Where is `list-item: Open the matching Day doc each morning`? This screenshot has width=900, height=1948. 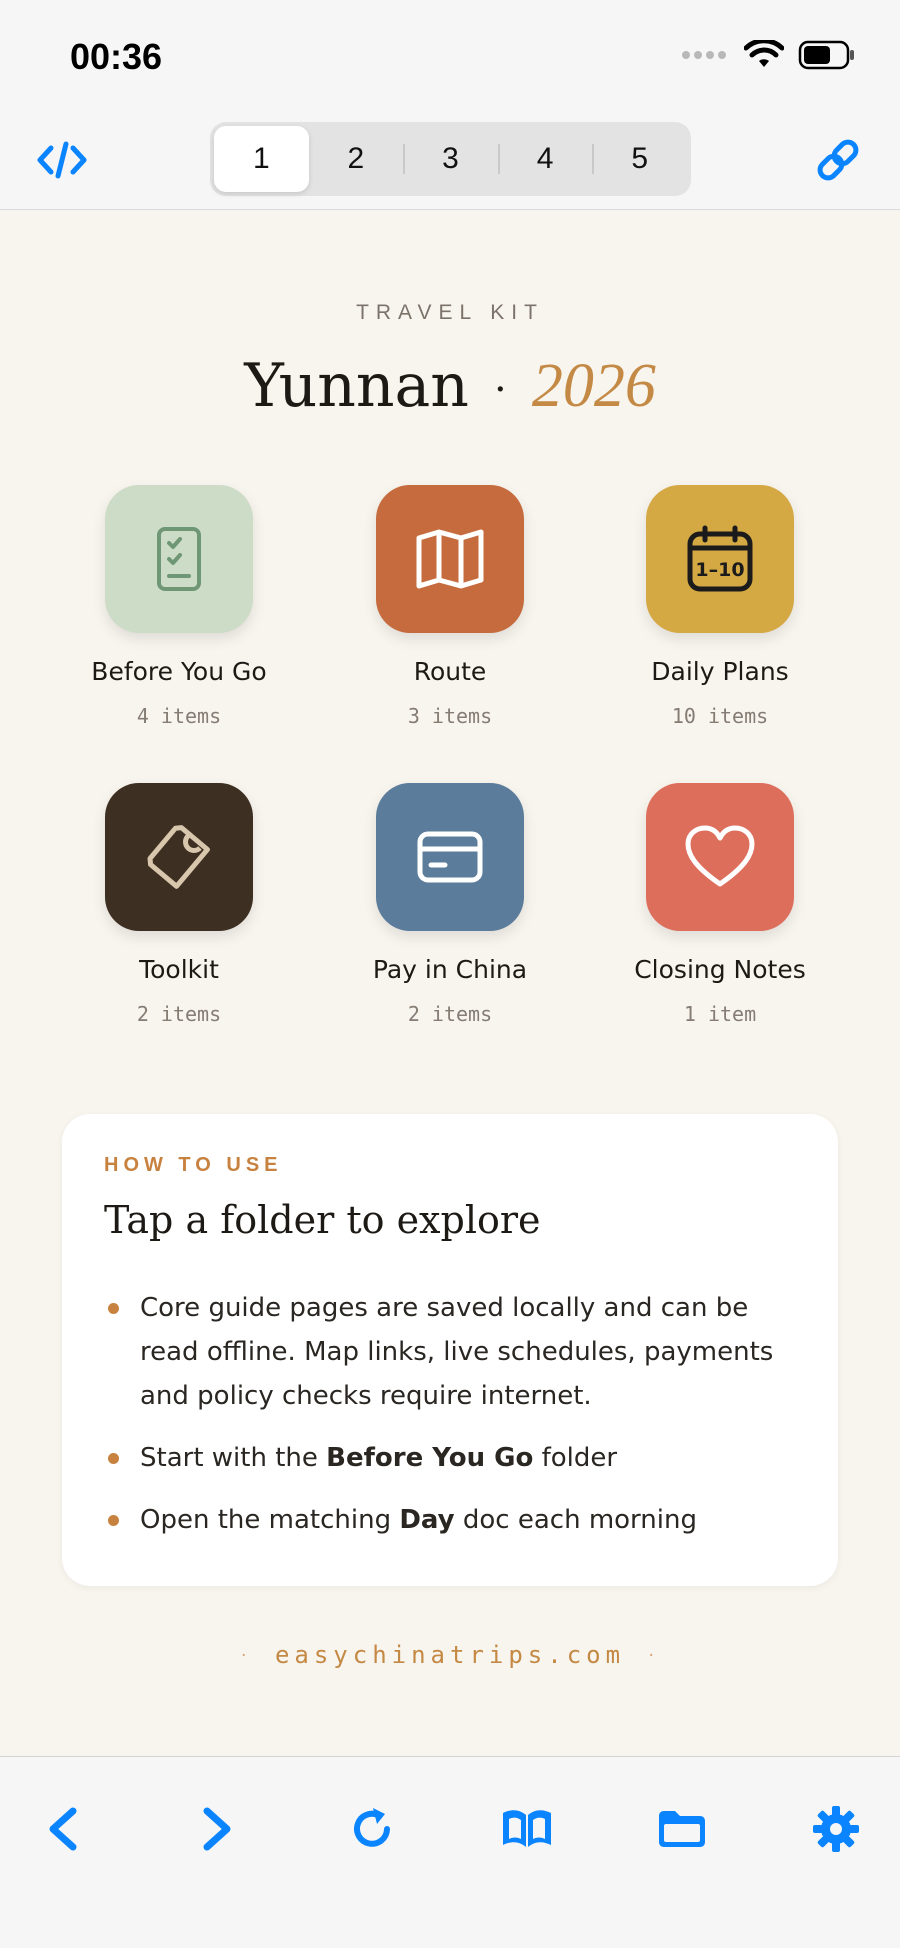
list-item: Open the matching Day doc each morning is located at coordinates (454, 1520).